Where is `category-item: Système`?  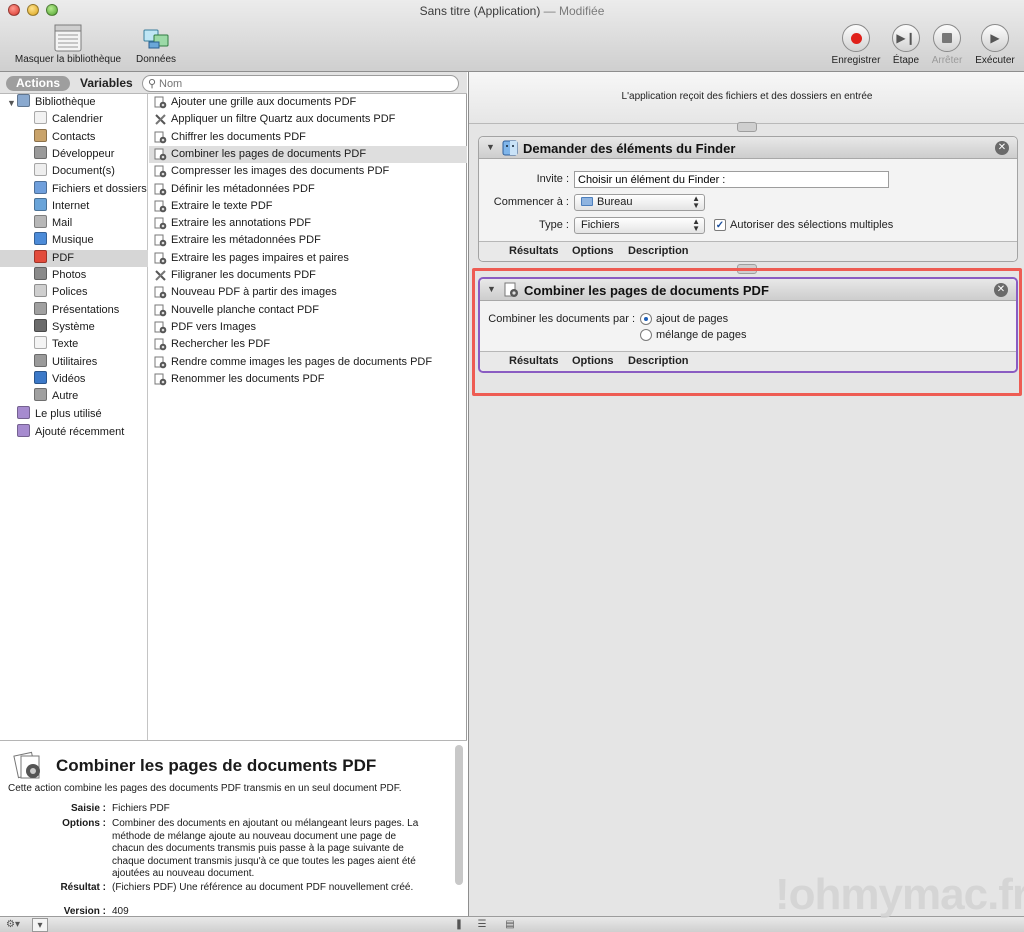
category-item: Système is located at coordinates (64, 327).